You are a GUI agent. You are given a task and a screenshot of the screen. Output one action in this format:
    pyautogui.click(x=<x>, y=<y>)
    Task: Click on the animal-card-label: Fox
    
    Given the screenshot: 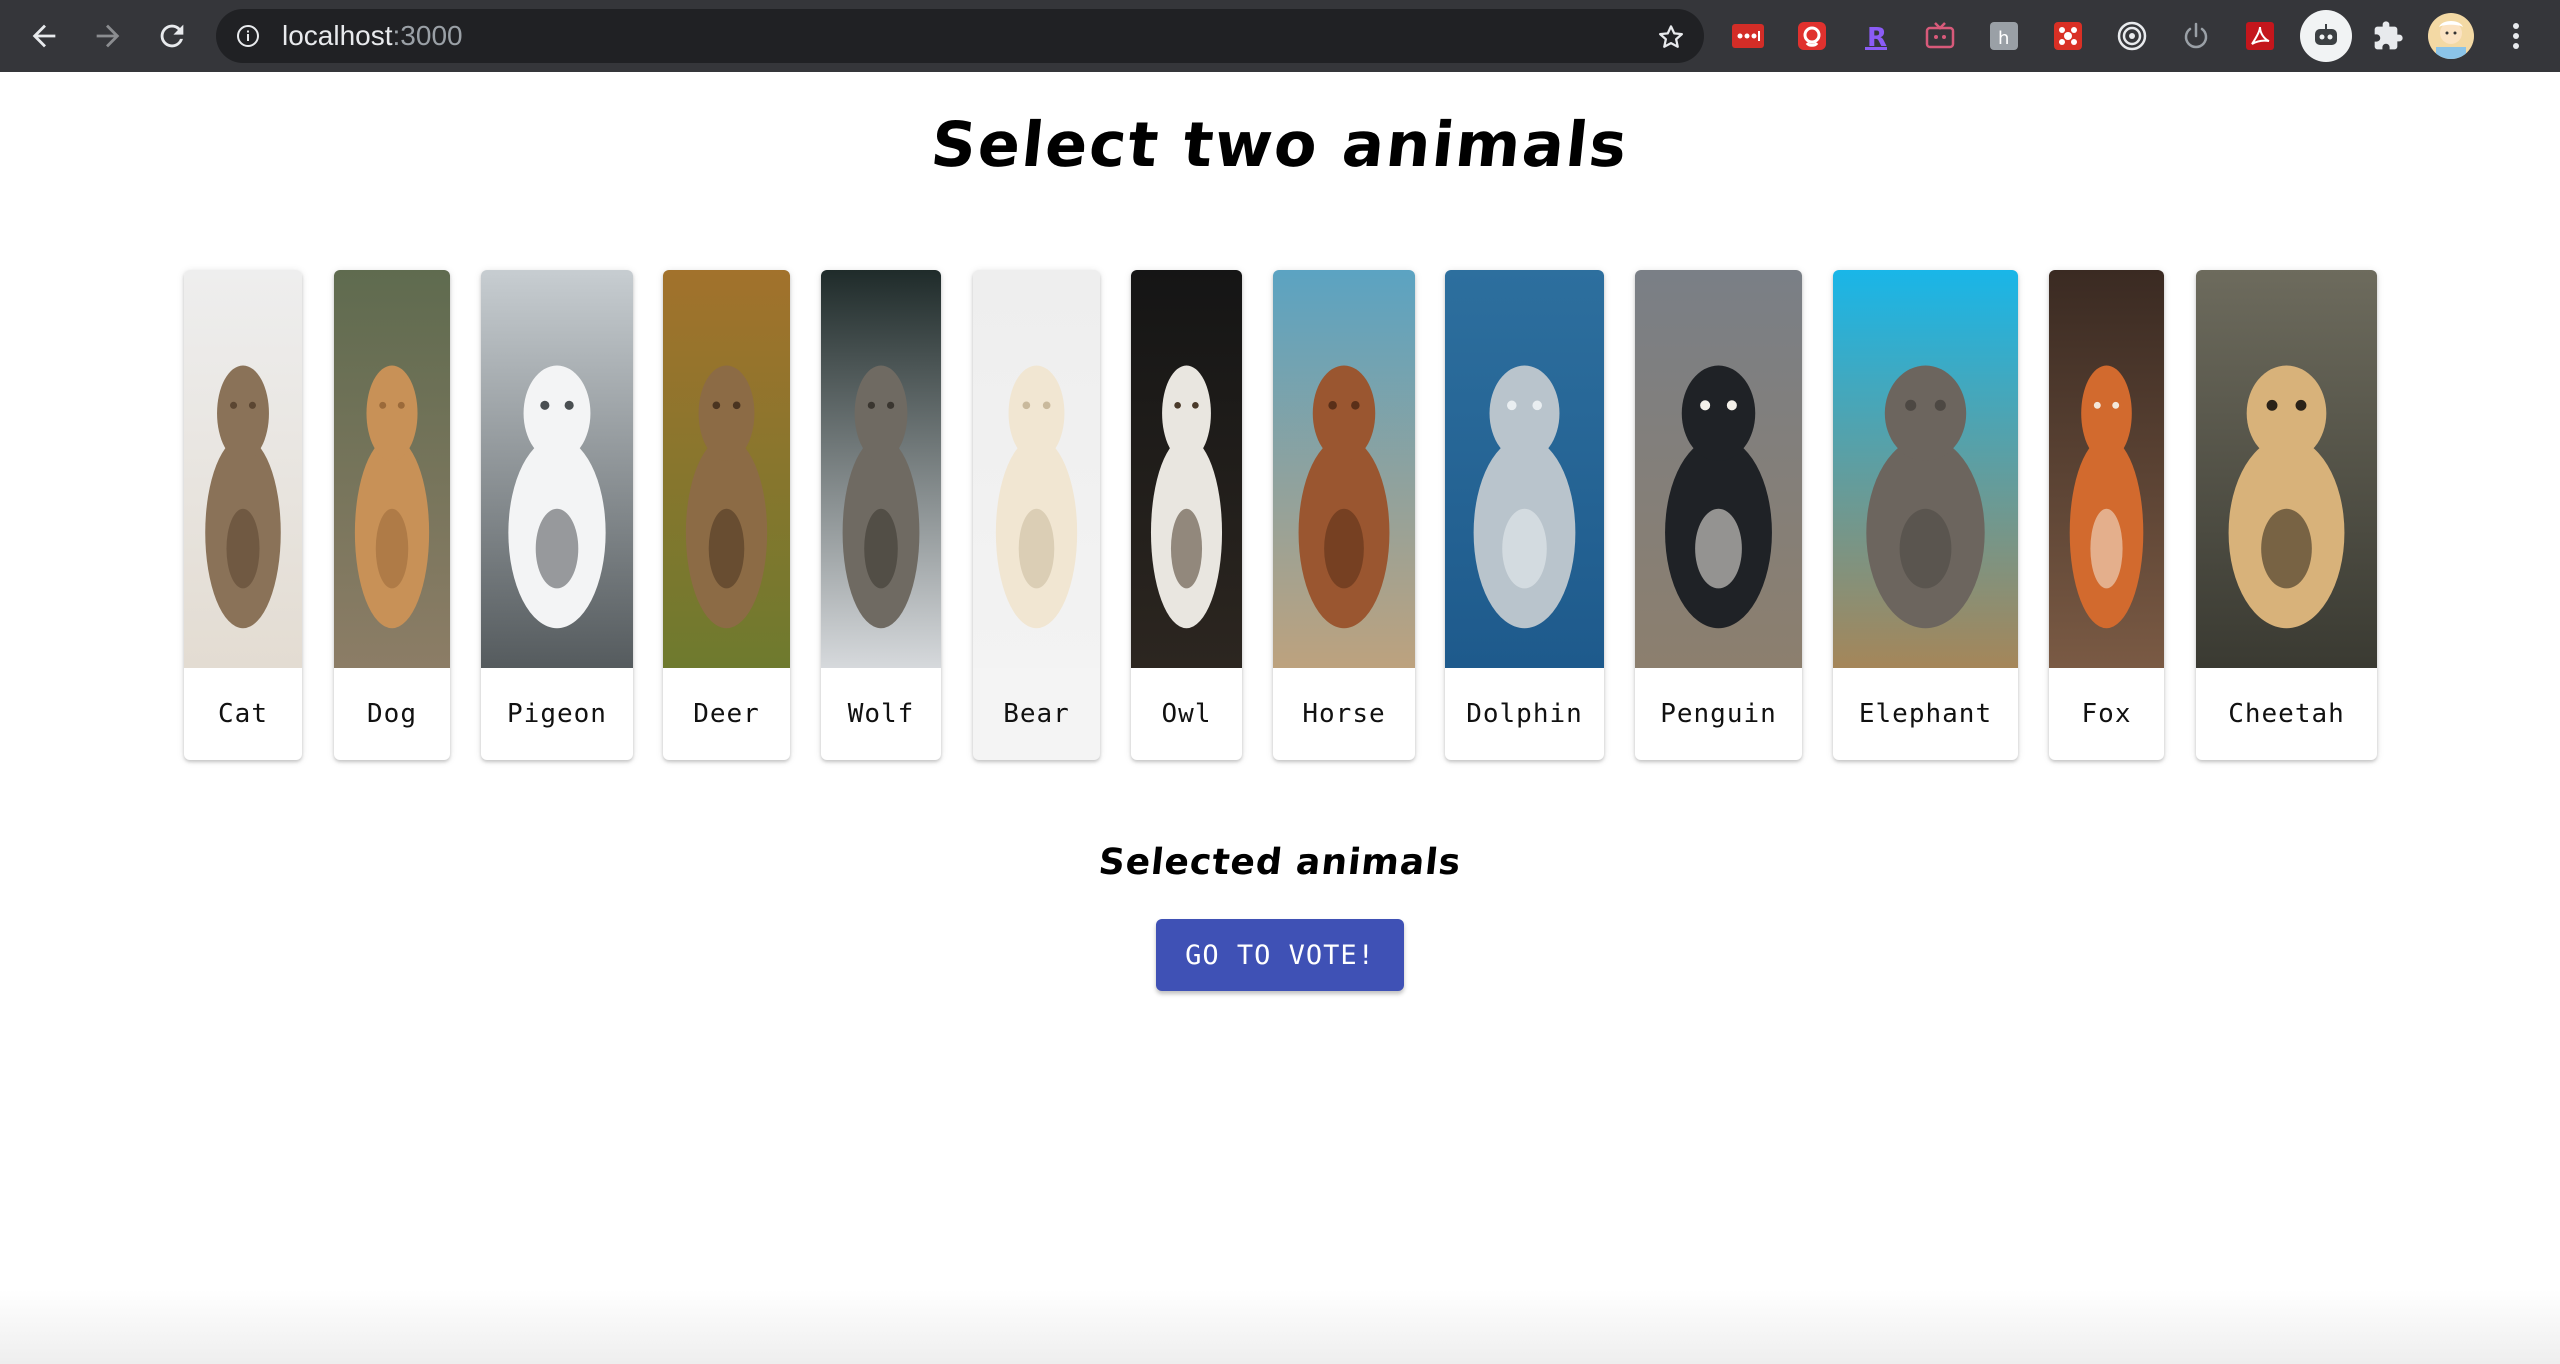 What is the action you would take?
    pyautogui.click(x=2106, y=714)
    